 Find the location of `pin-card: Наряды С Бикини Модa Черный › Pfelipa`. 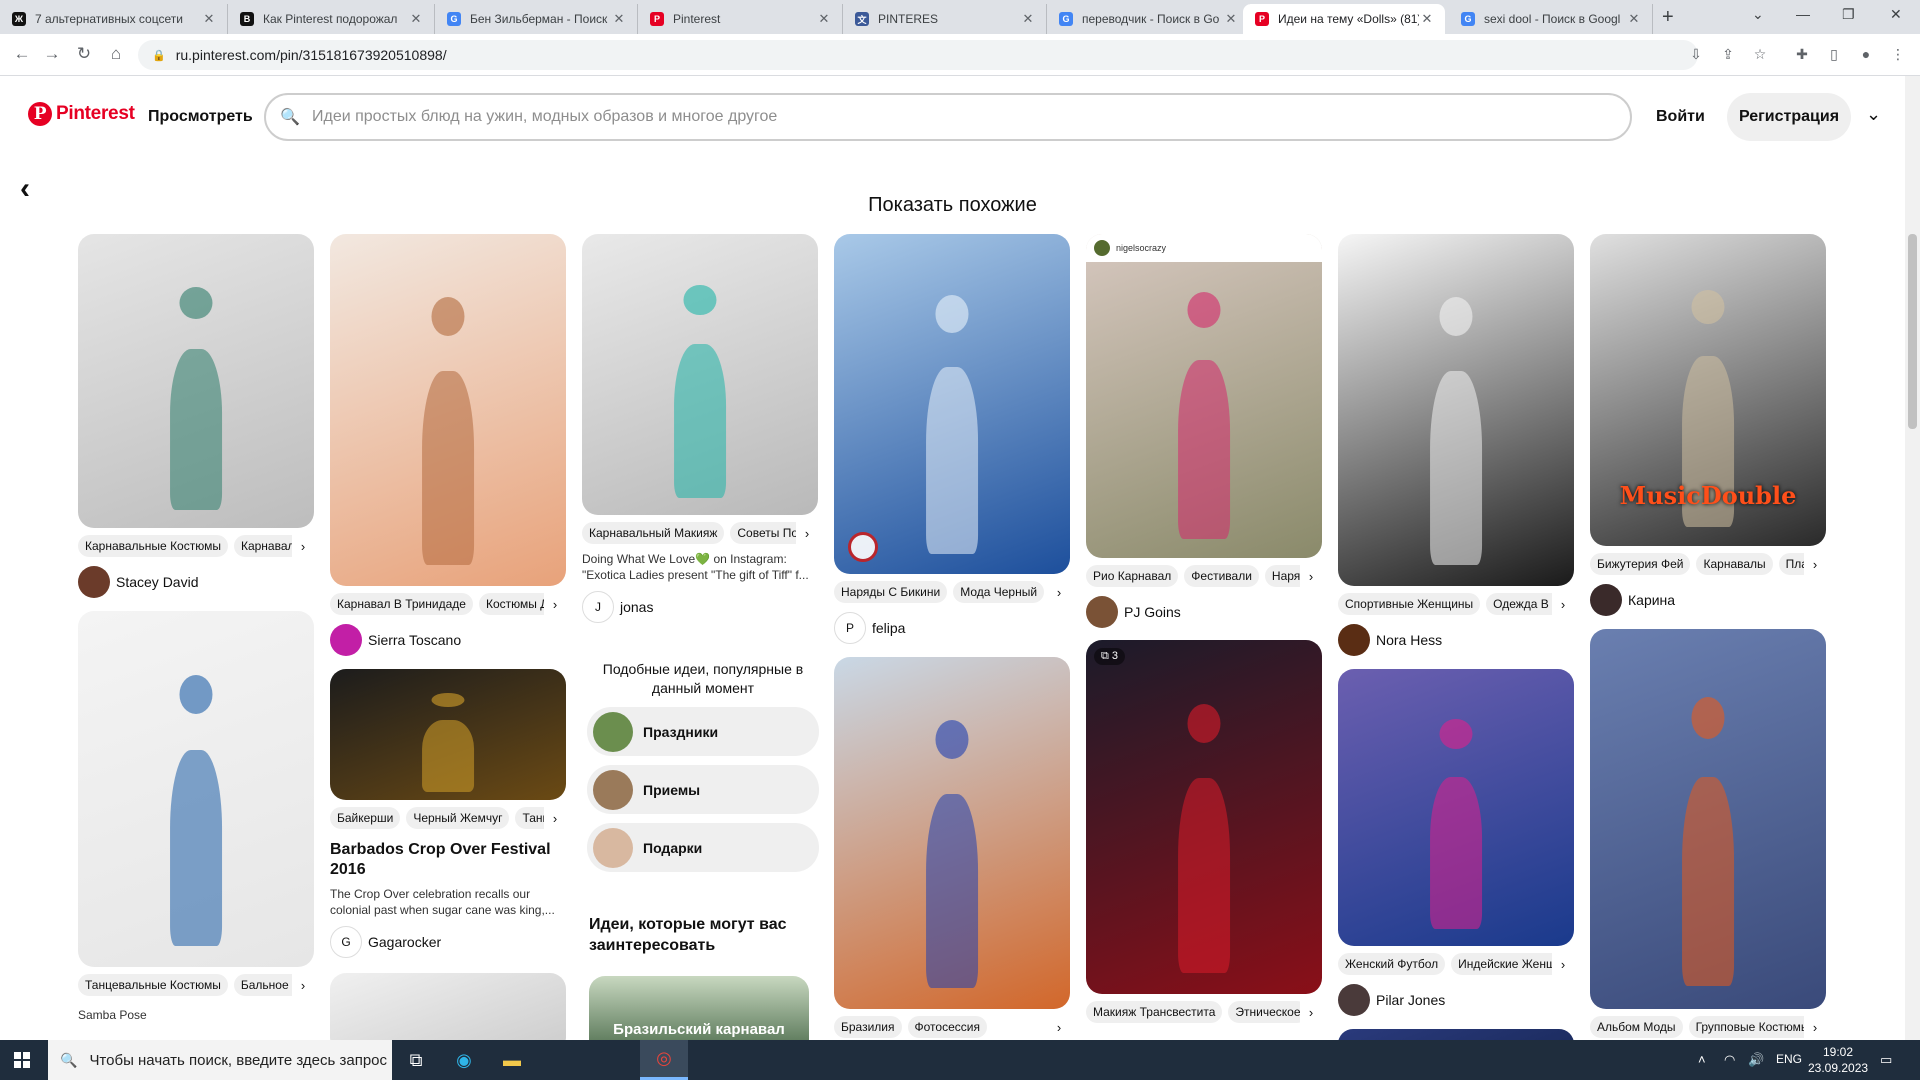

pin-card: Наряды С Бикини Модa Черный › Pfelipa is located at coordinates (952, 439).